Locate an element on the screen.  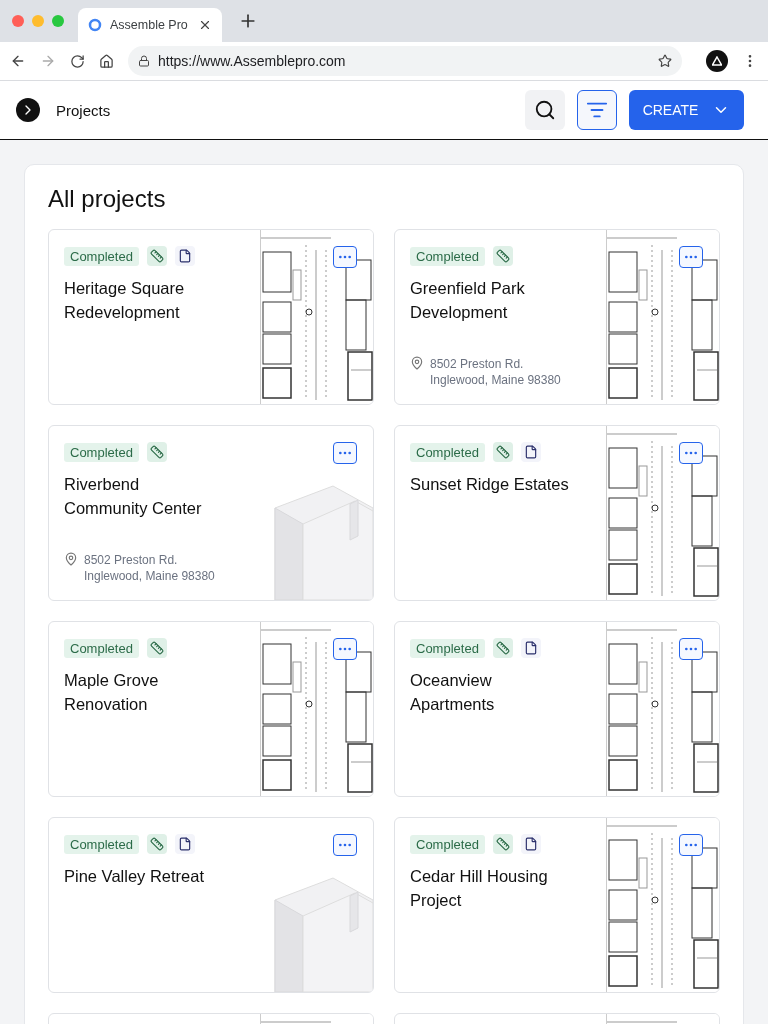
project-title: Riverbend Community Center is located at coordinates (133, 496).